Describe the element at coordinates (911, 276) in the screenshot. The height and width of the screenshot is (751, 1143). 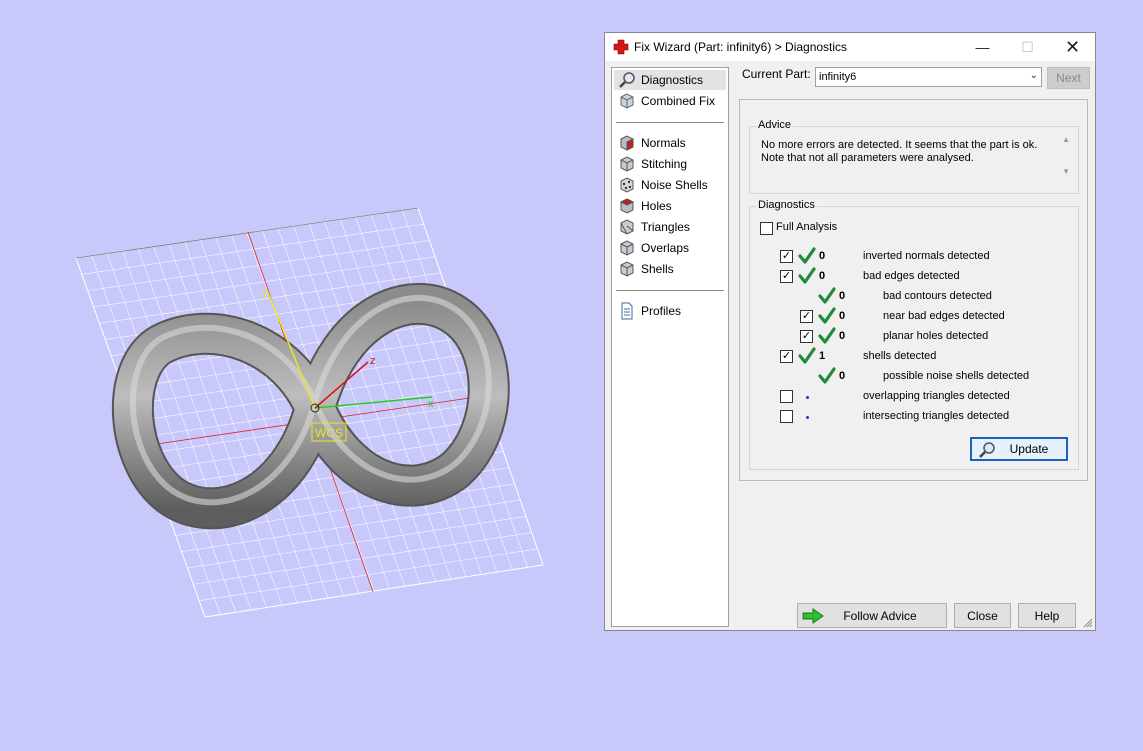
I see `diagnostic-label: bad edges detected` at that location.